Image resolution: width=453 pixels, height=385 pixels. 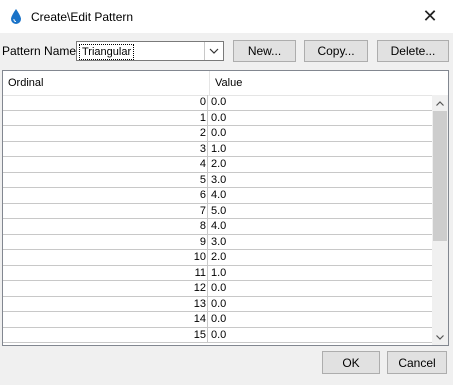 I want to click on close-button: ✕, so click(x=430, y=16).